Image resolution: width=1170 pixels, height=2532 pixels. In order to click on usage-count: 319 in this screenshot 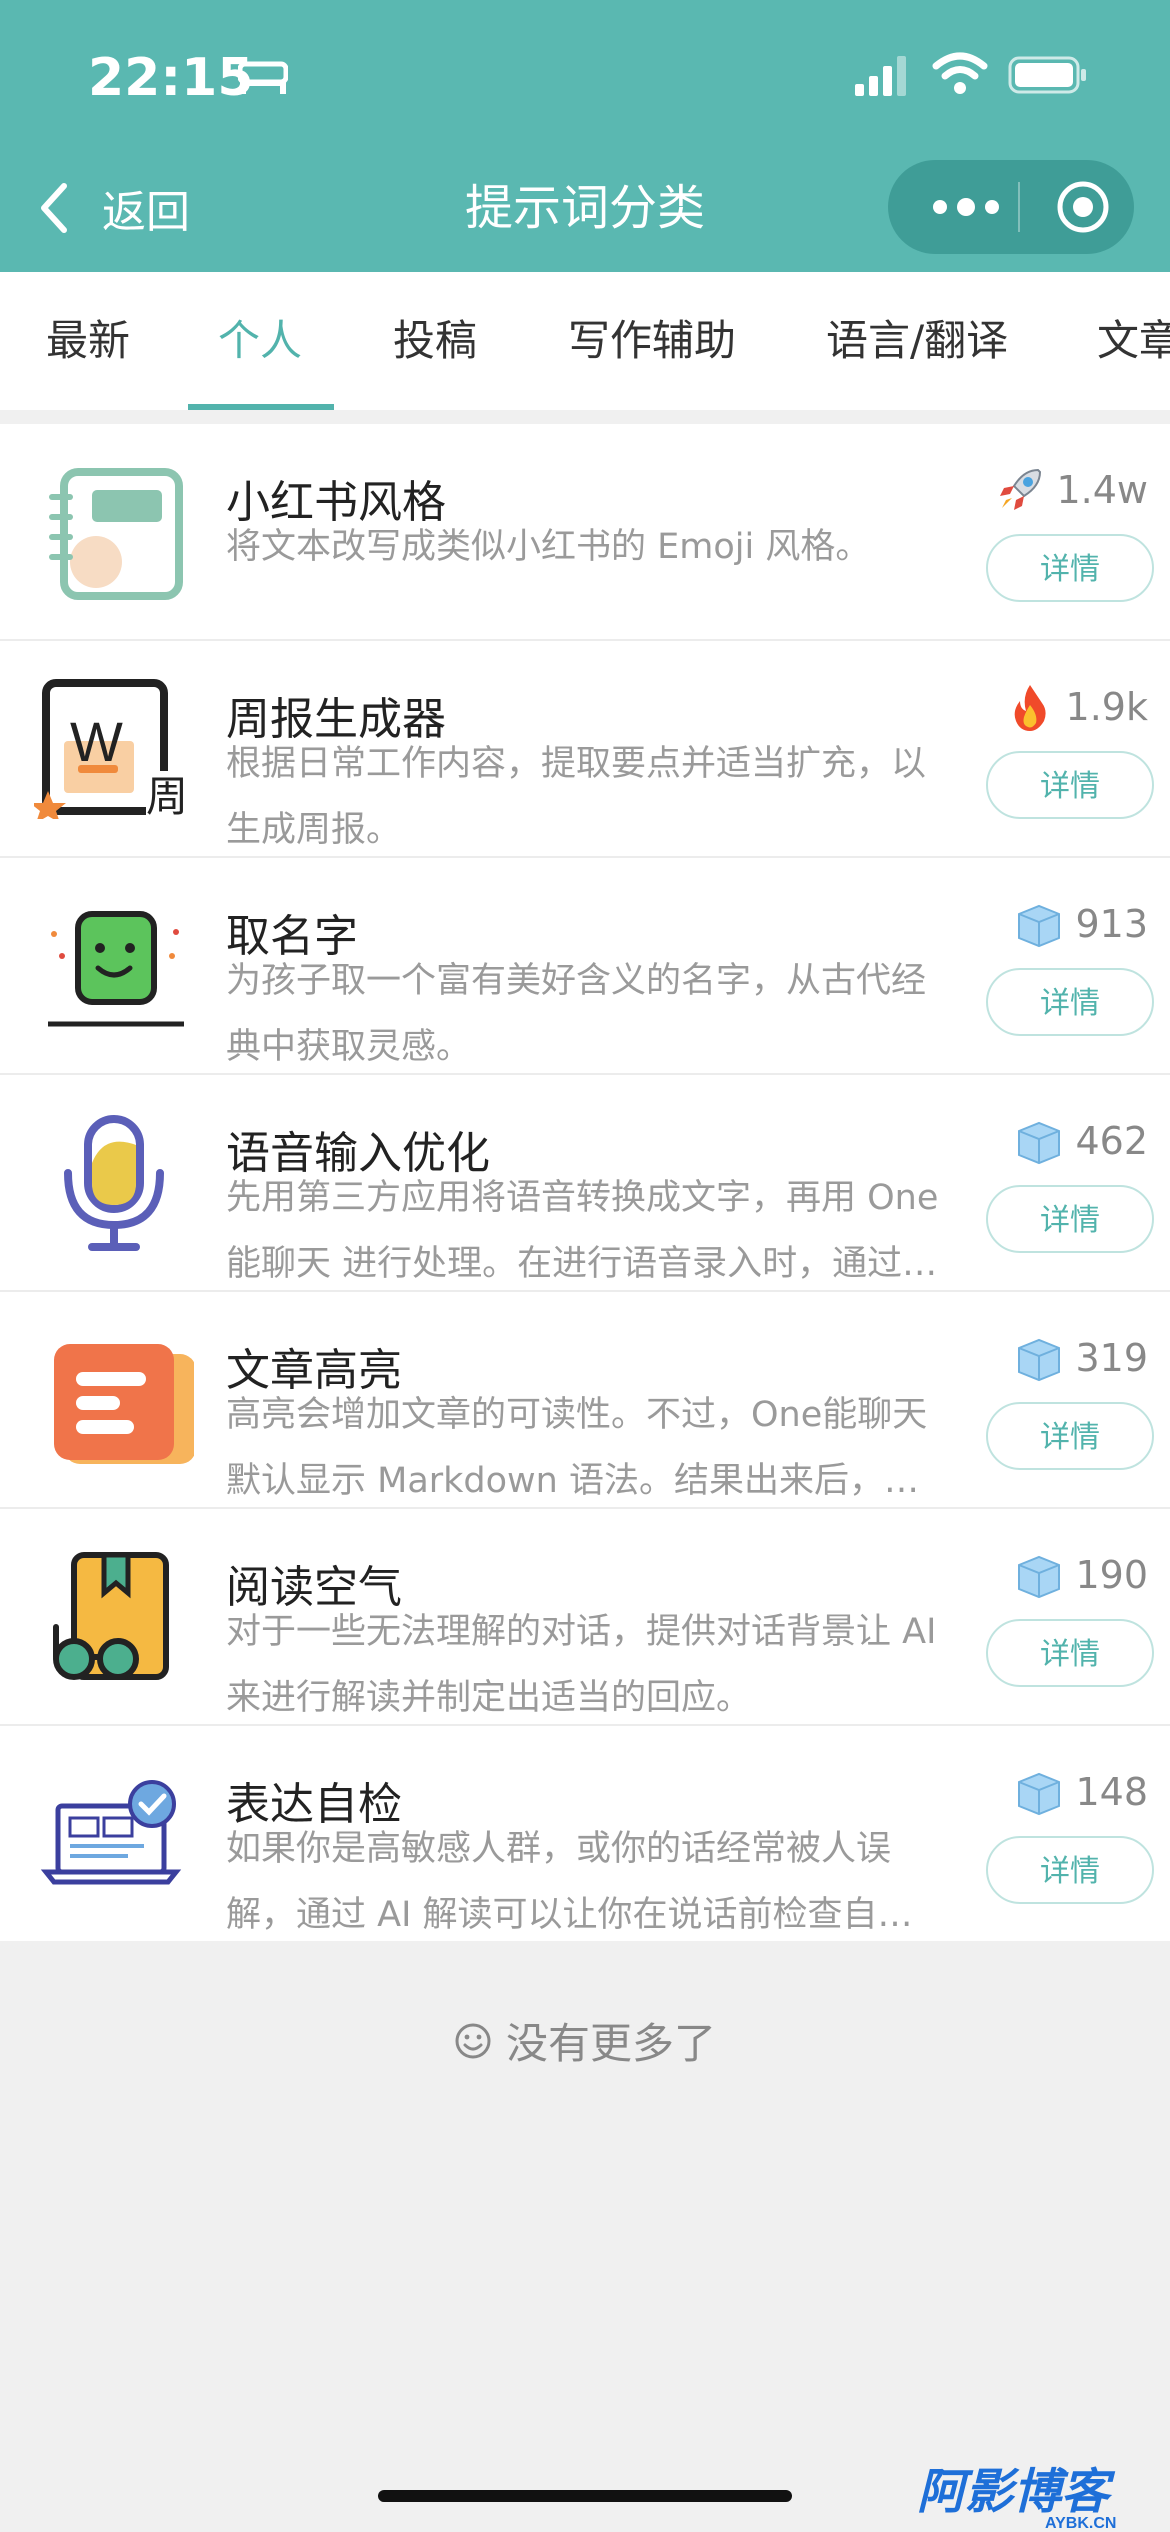, I will do `click(1080, 1358)`.